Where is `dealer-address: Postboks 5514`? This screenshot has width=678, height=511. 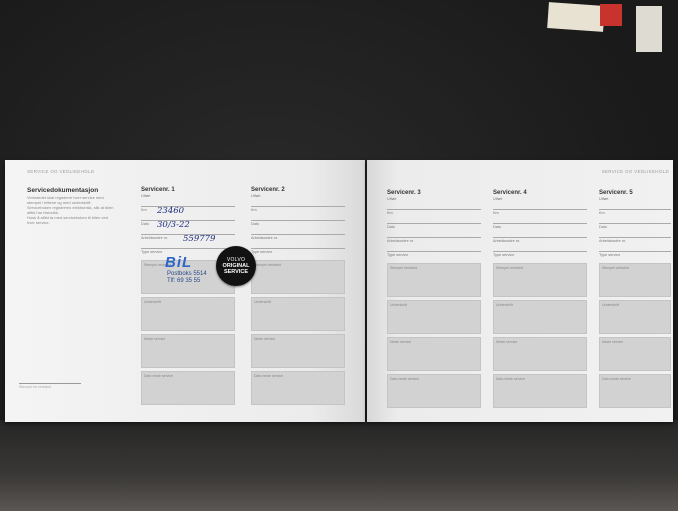 dealer-address: Postboks 5514 is located at coordinates (187, 274).